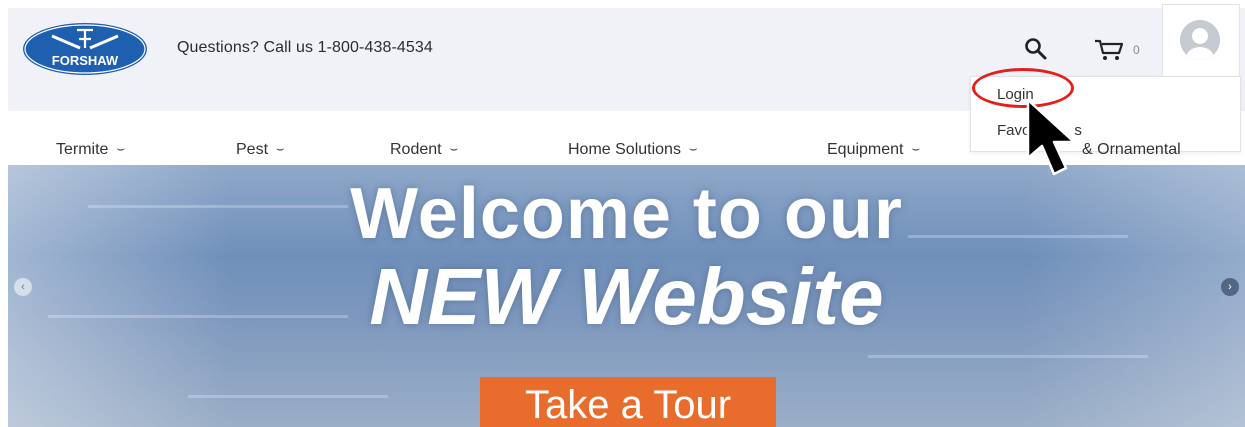  I want to click on mouse-pointer-icon, so click(1051, 137).